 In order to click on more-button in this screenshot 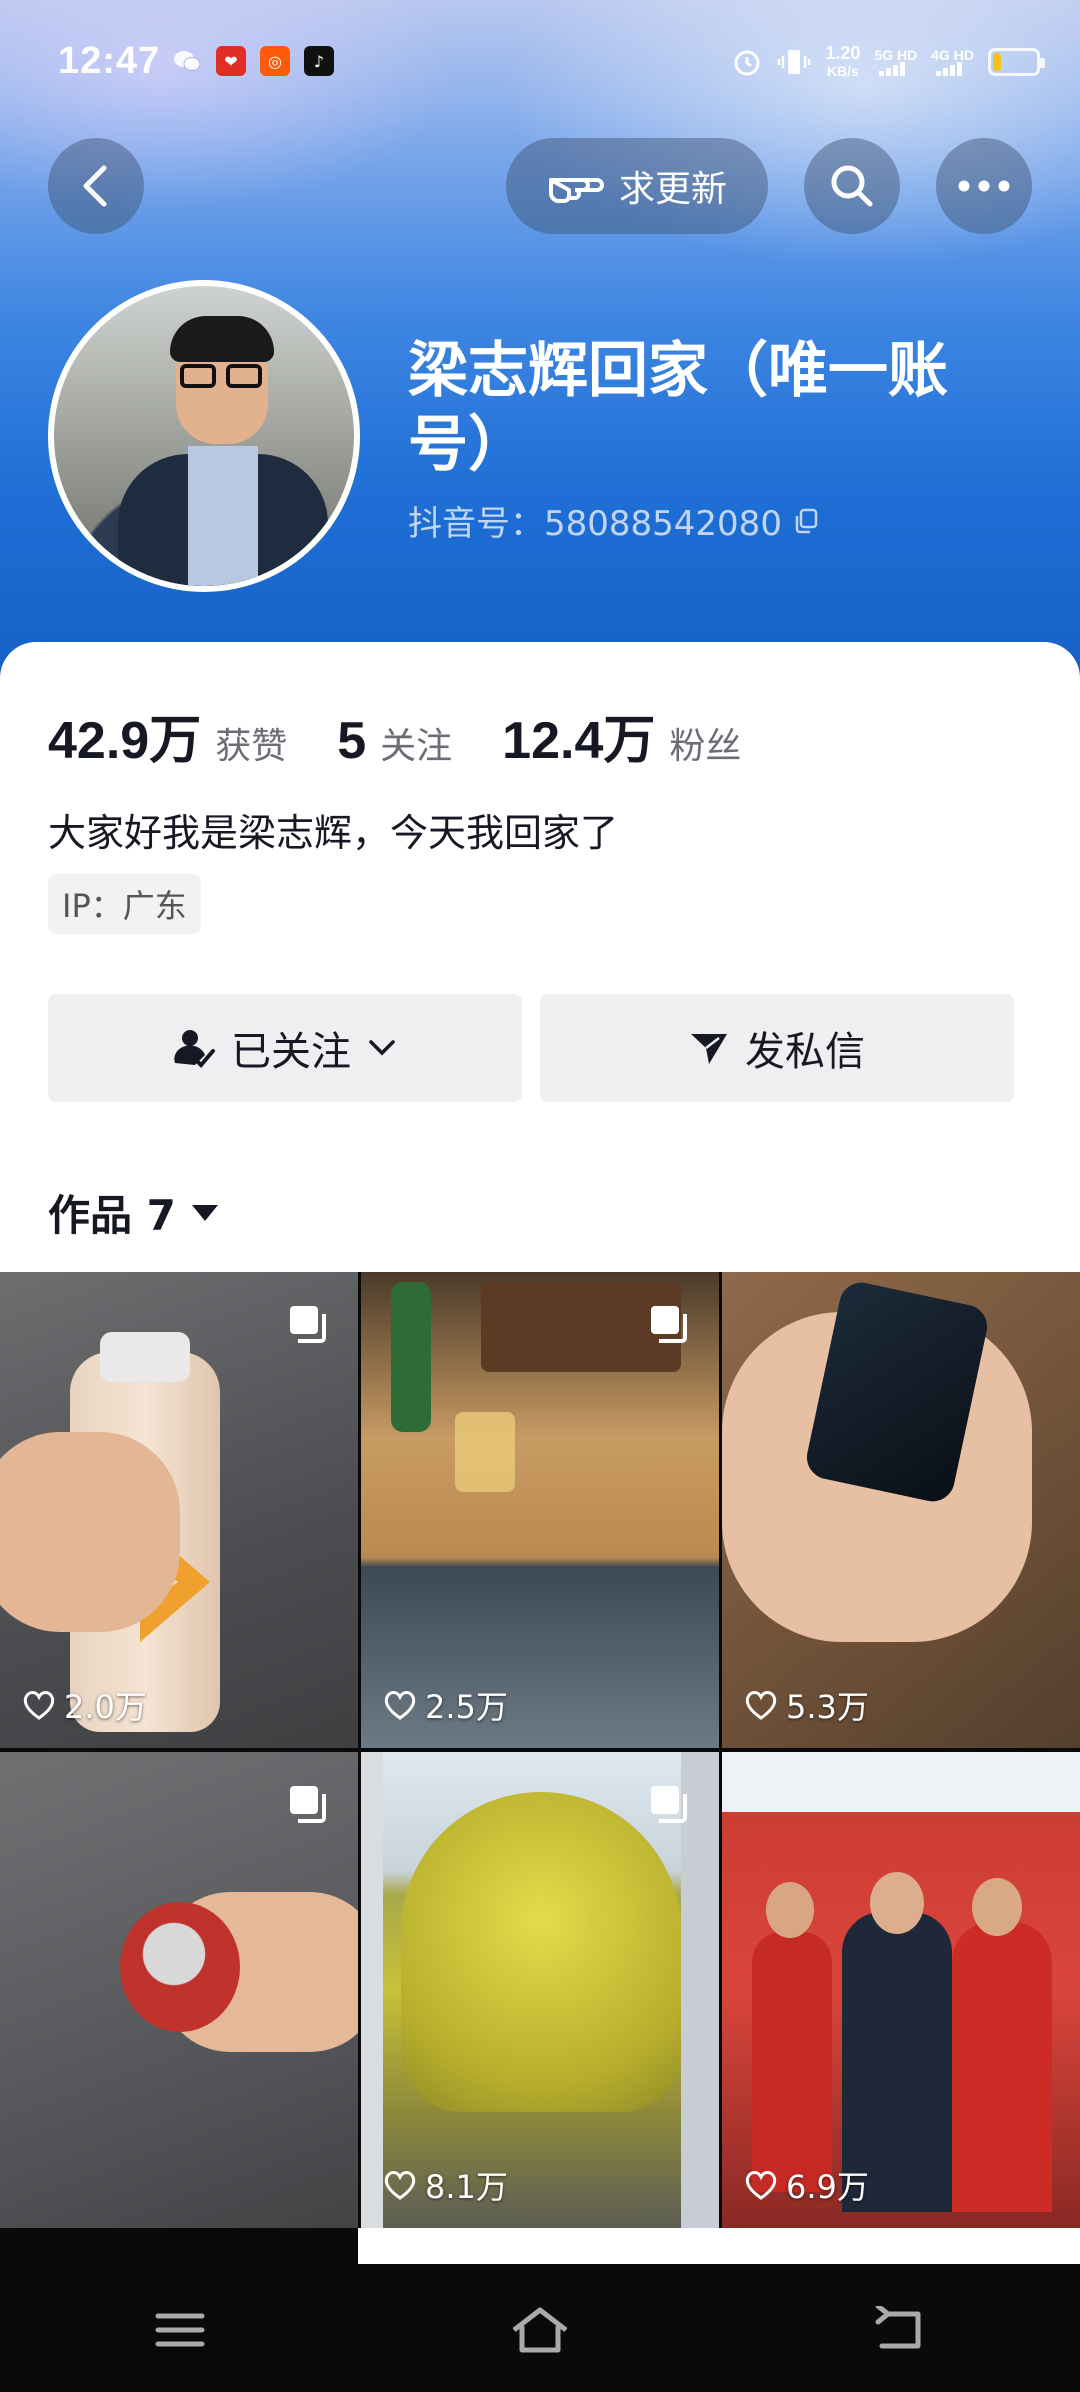, I will do `click(984, 186)`.